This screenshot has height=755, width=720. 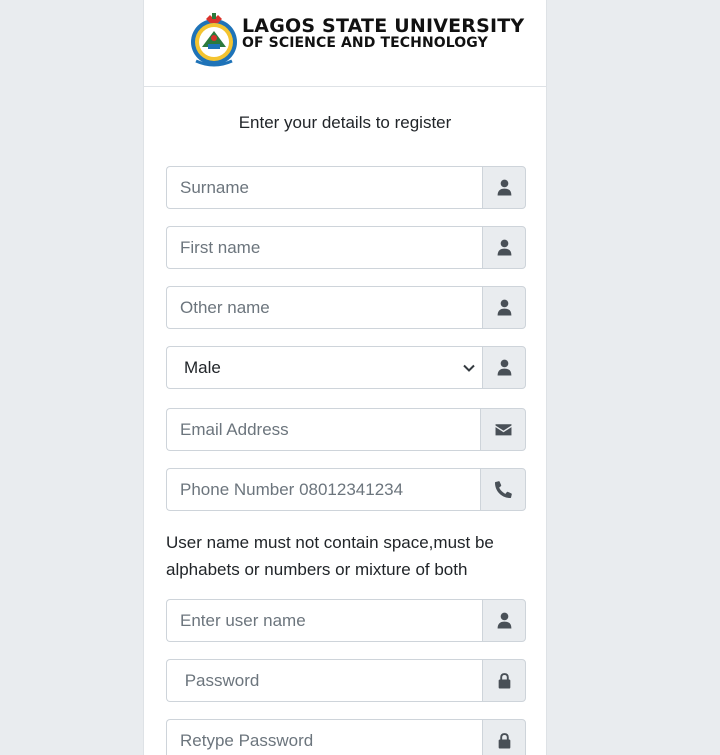 I want to click on envelope-icon, so click(x=503, y=430).